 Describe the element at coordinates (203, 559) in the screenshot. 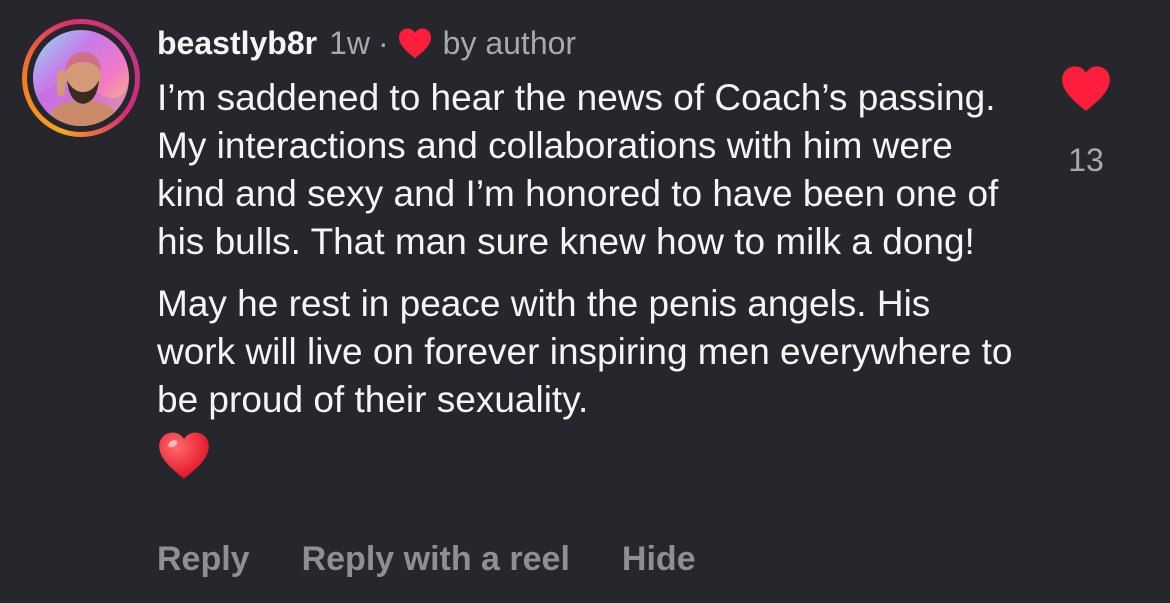

I see `reply-button: Reply` at that location.